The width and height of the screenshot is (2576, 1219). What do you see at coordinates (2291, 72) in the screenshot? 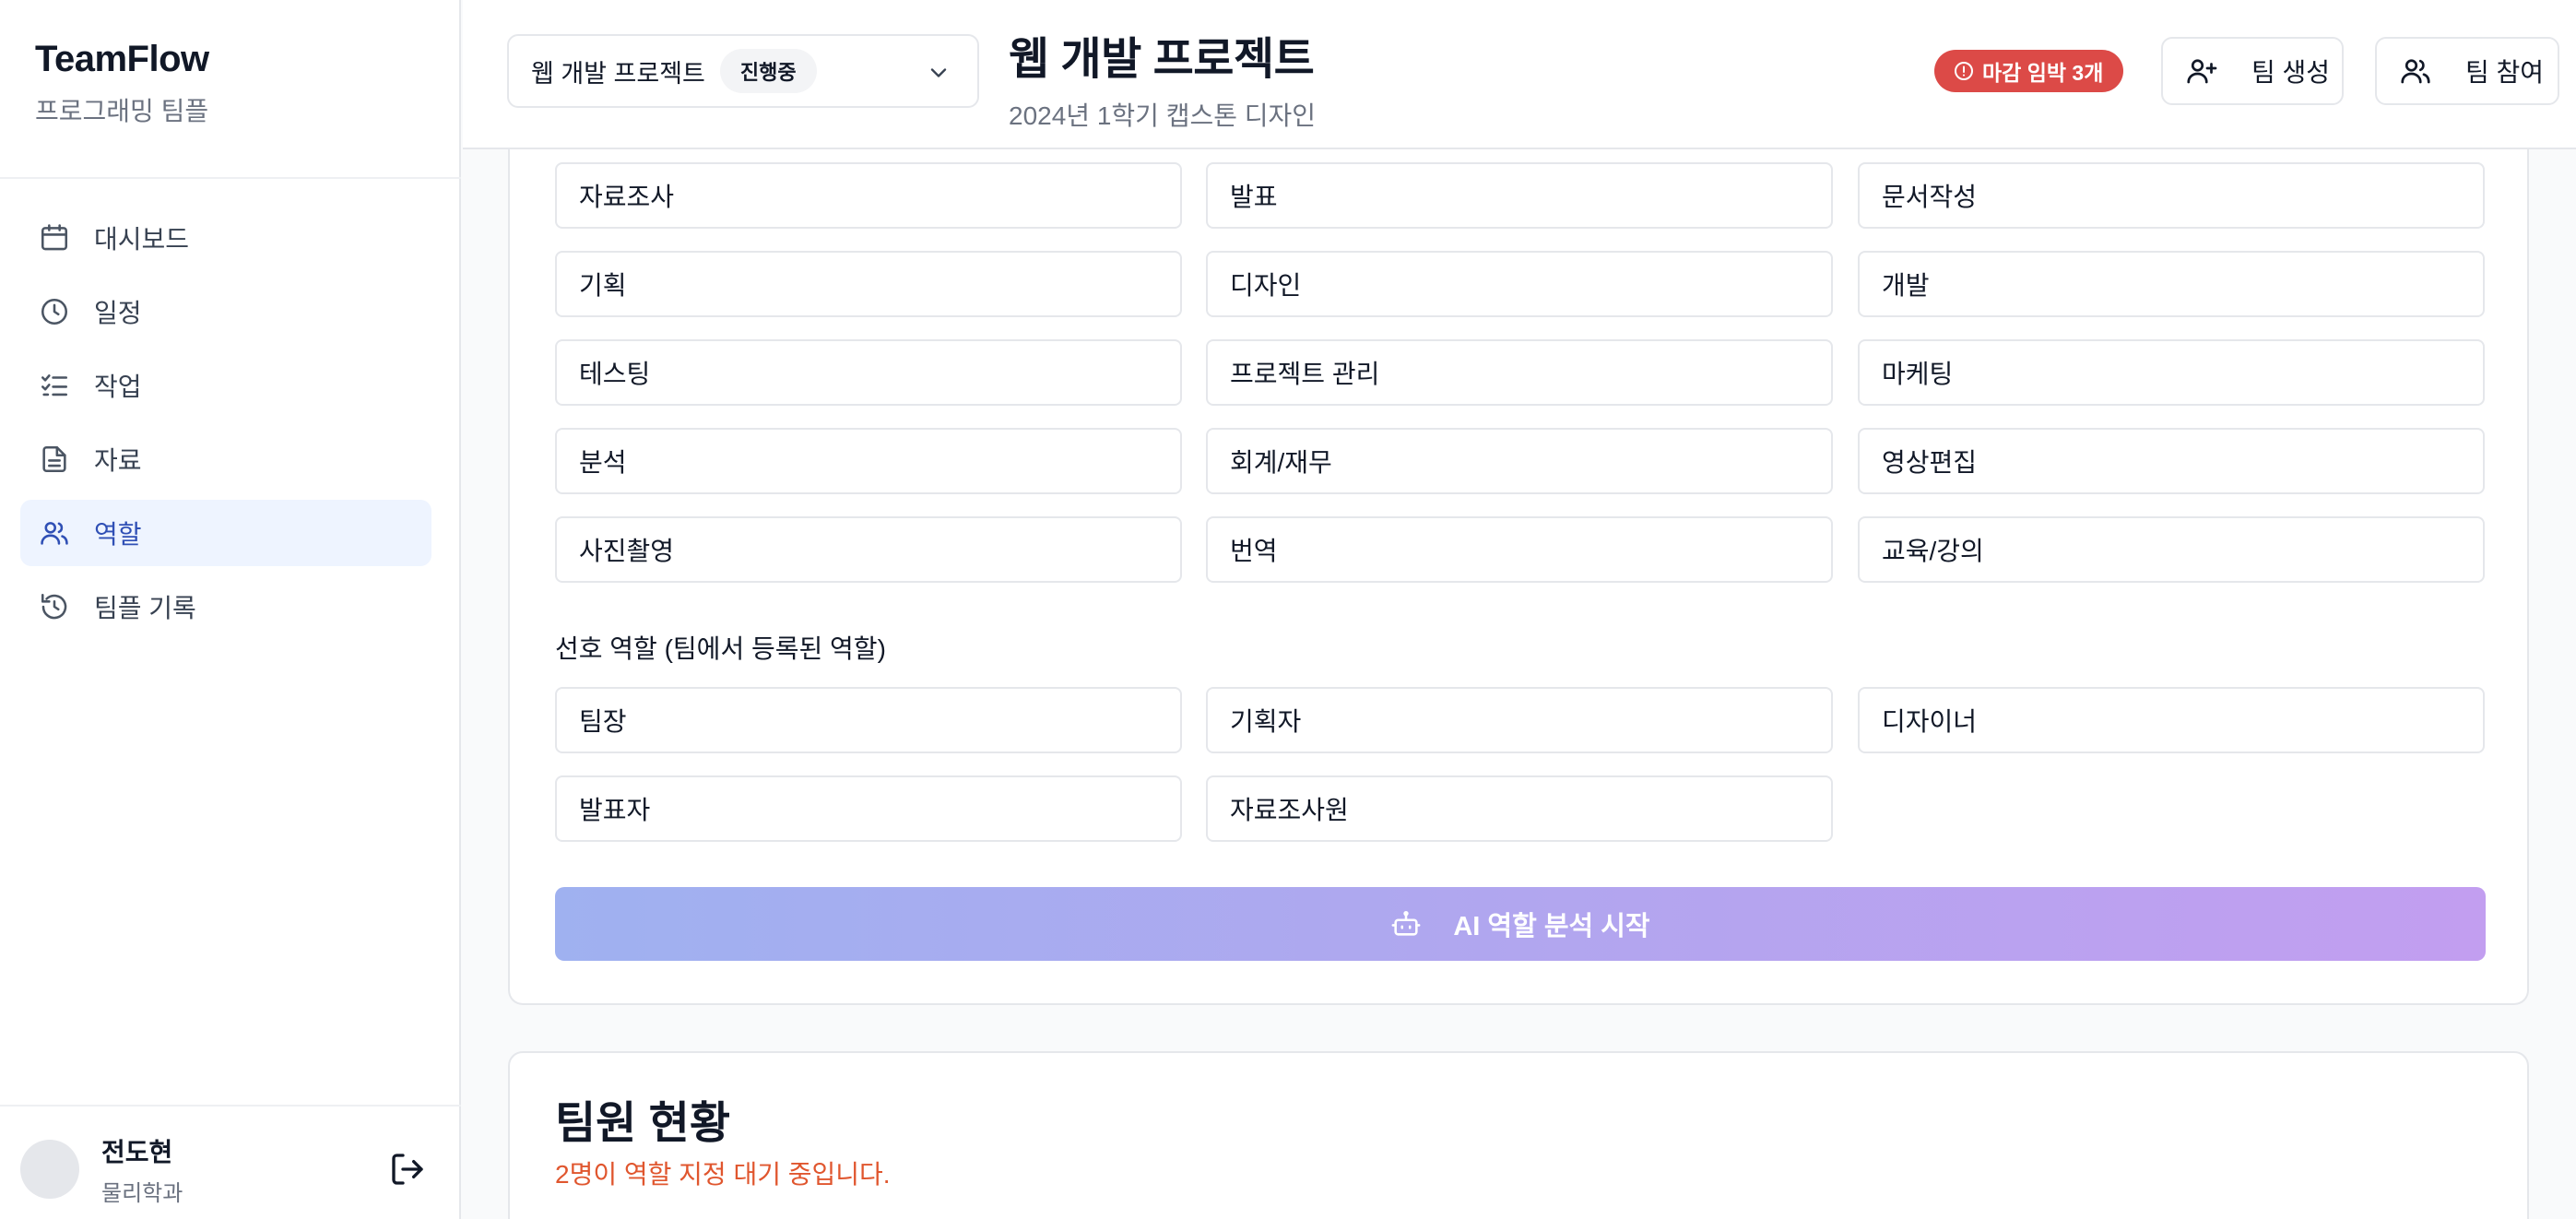
I see `create-team-label: 팀 생성` at bounding box center [2291, 72].